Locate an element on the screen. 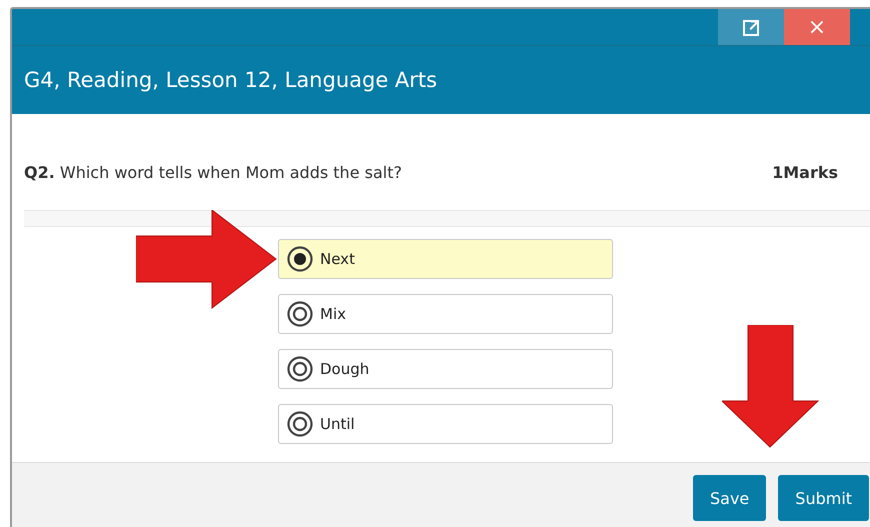  question-text: Q2. Which word tells when Mom adds the salt? is located at coordinates (213, 172).